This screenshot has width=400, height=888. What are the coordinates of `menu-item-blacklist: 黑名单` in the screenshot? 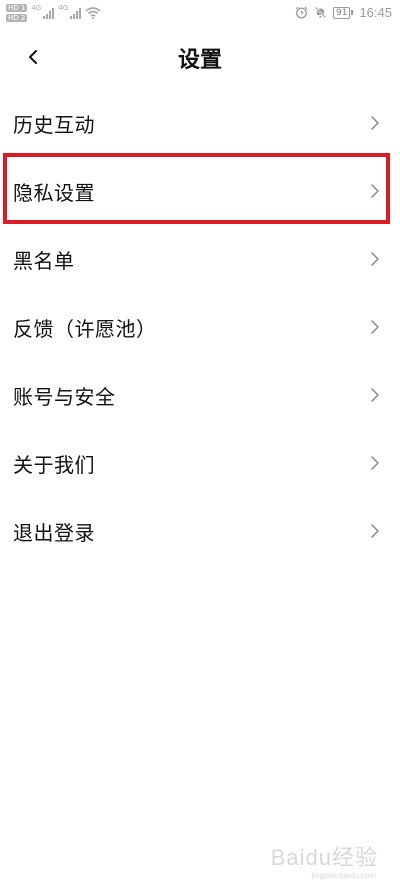 It's located at (200, 259).